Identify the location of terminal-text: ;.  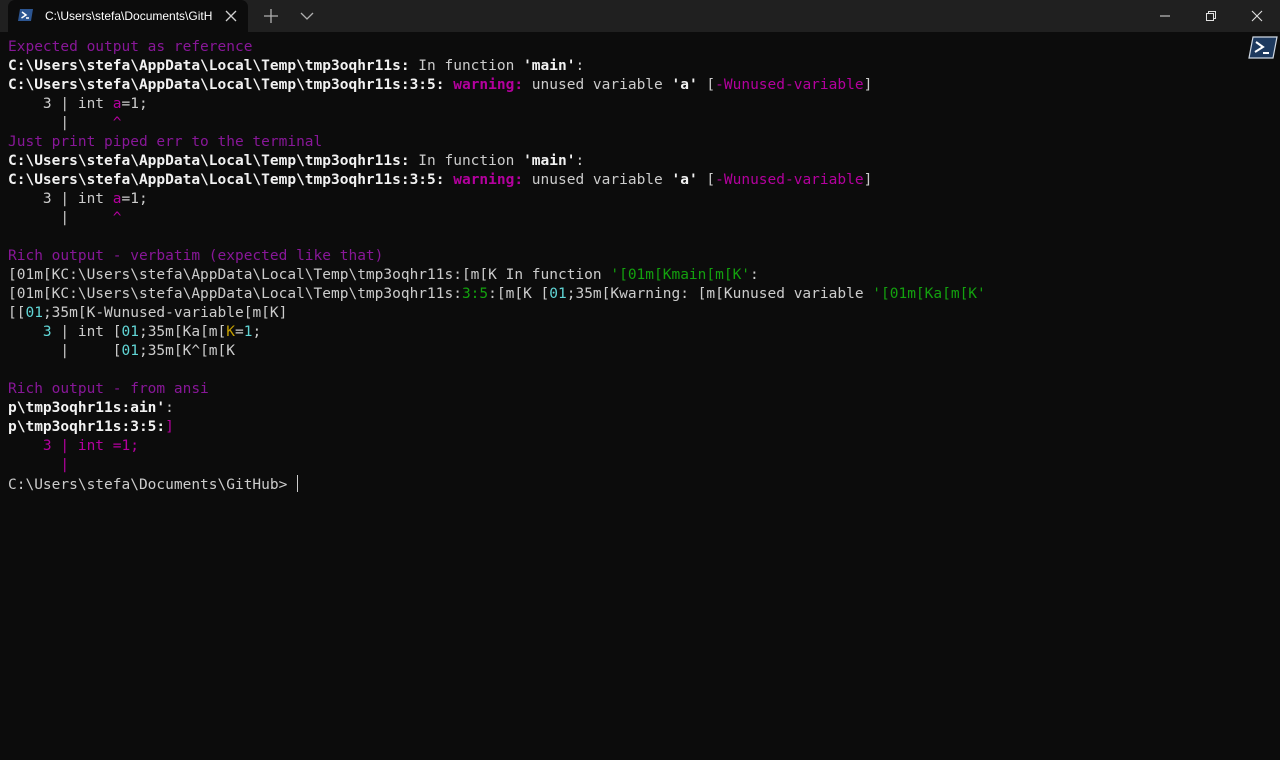
(257, 332).